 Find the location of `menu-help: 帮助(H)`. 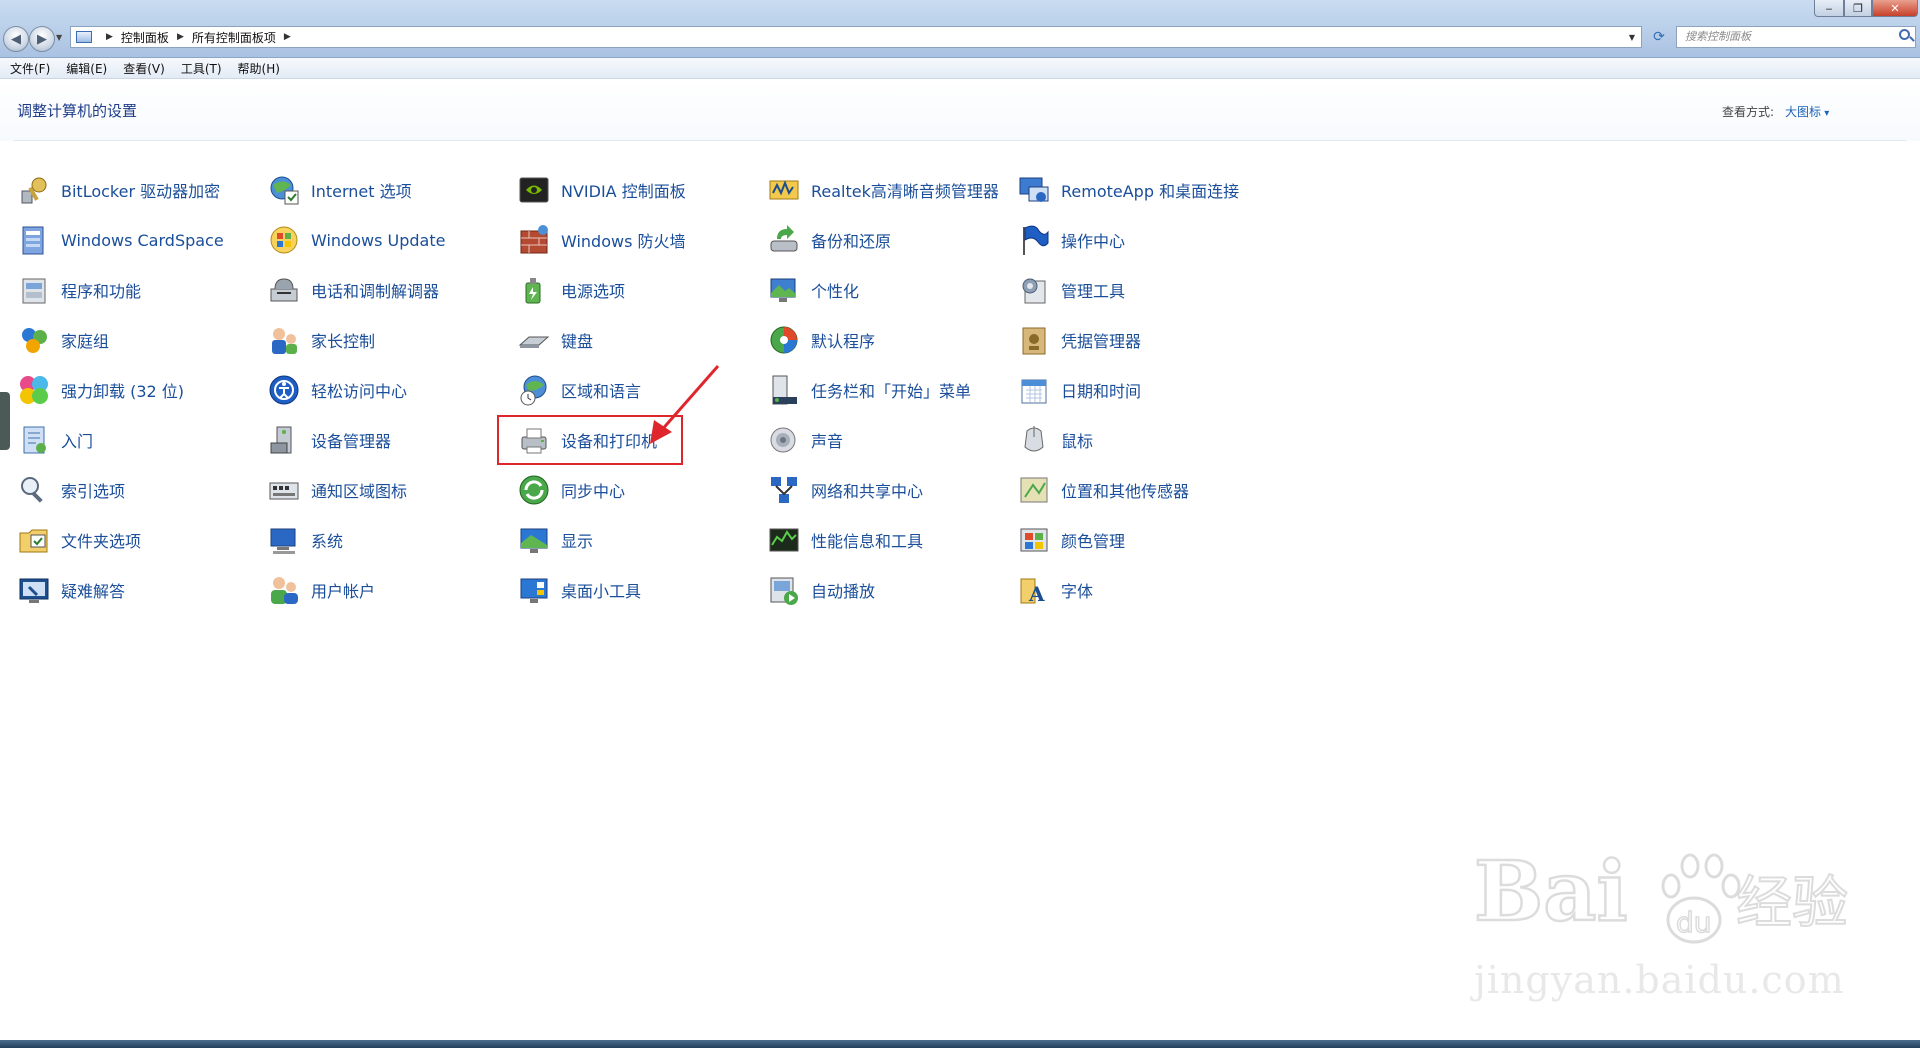

menu-help: 帮助(H) is located at coordinates (259, 68).